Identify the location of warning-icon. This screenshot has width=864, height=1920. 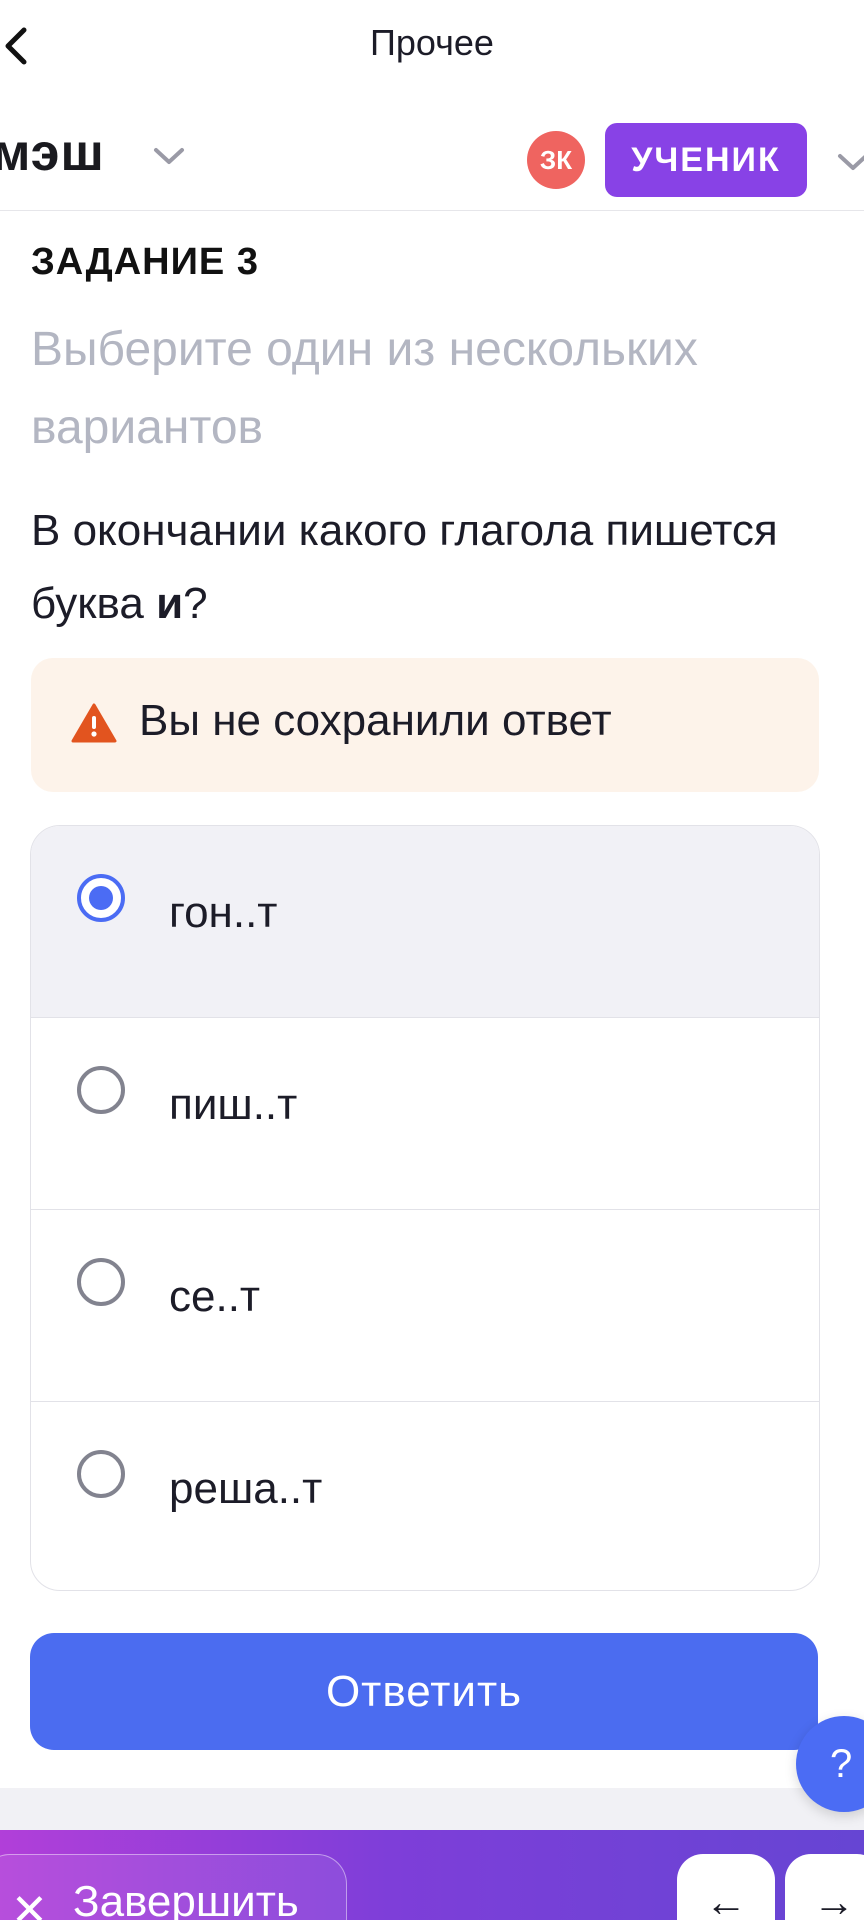
(94, 723).